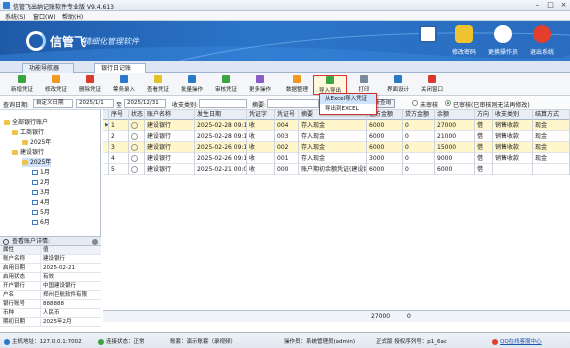  Describe the element at coordinates (223, 103) in the screenshot. I see `category-select` at that location.